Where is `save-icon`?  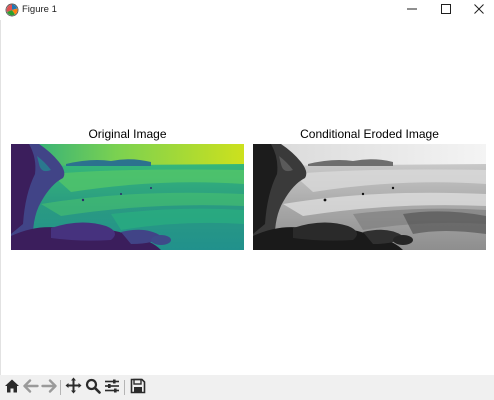 save-icon is located at coordinates (138, 388).